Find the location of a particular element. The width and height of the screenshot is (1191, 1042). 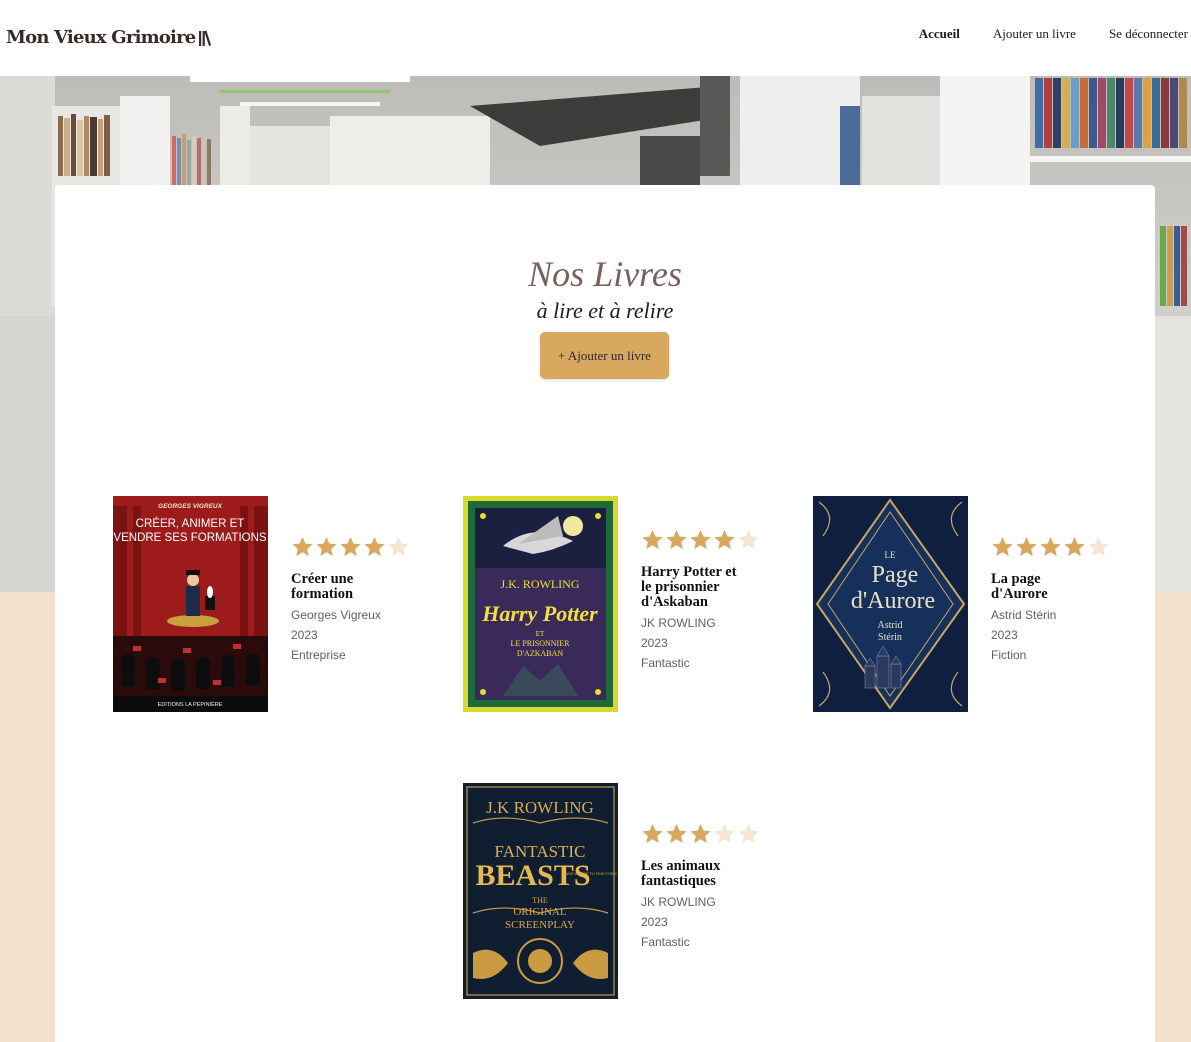

svg-text: VENDRE SES FORMATIONS is located at coordinates (189, 538).